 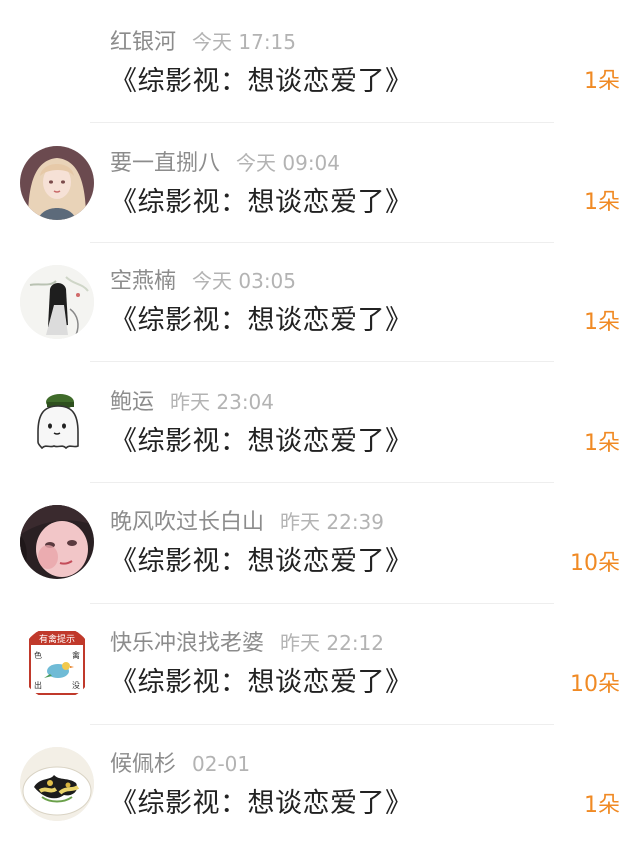 I want to click on ink-painting-icon, so click(x=57, y=302).